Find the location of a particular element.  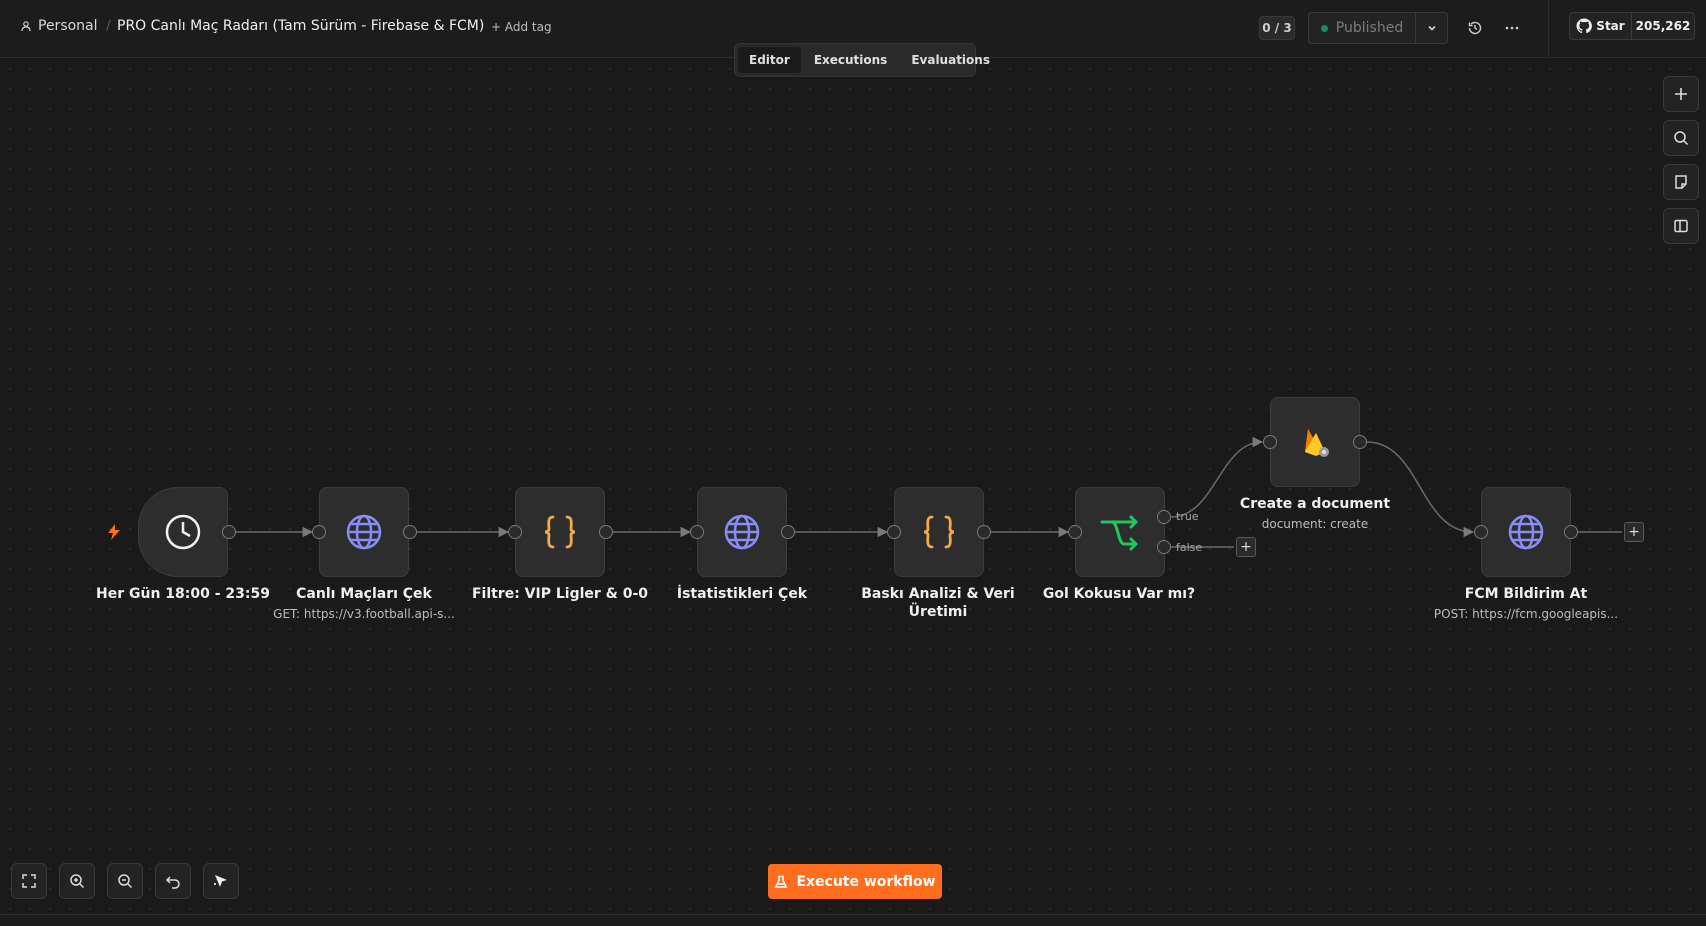

node-label: Her Gün 18:00 - 23:59 is located at coordinates (183, 594).